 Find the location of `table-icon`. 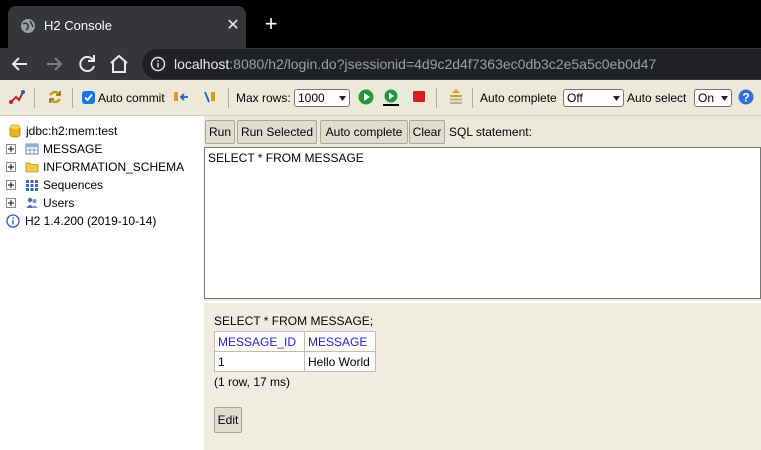

table-icon is located at coordinates (32, 149).